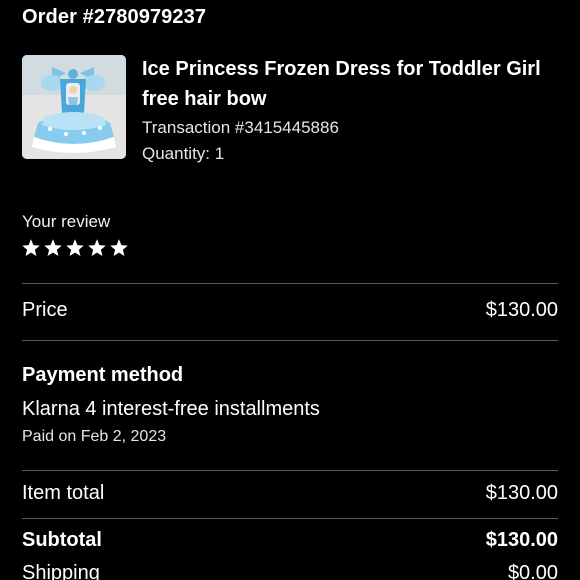 The height and width of the screenshot is (580, 580). Describe the element at coordinates (521, 310) in the screenshot. I see `price-value: $130.00` at that location.